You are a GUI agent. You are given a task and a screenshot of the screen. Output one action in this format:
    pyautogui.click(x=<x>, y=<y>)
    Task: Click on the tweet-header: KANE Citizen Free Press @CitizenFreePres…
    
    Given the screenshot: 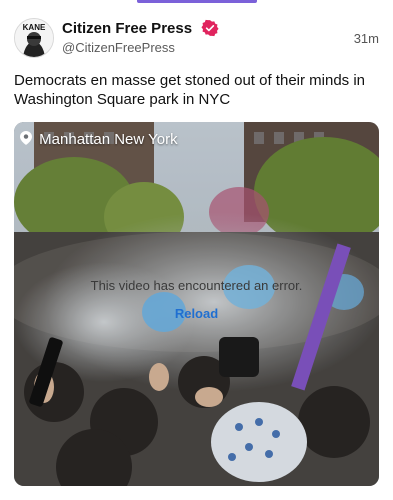 What is the action you would take?
    pyautogui.click(x=196, y=40)
    